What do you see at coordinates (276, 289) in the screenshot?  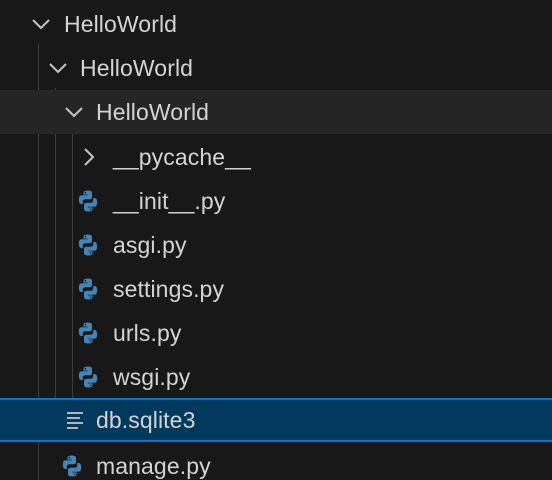 I see `tree-item-settings-py: settings.py` at bounding box center [276, 289].